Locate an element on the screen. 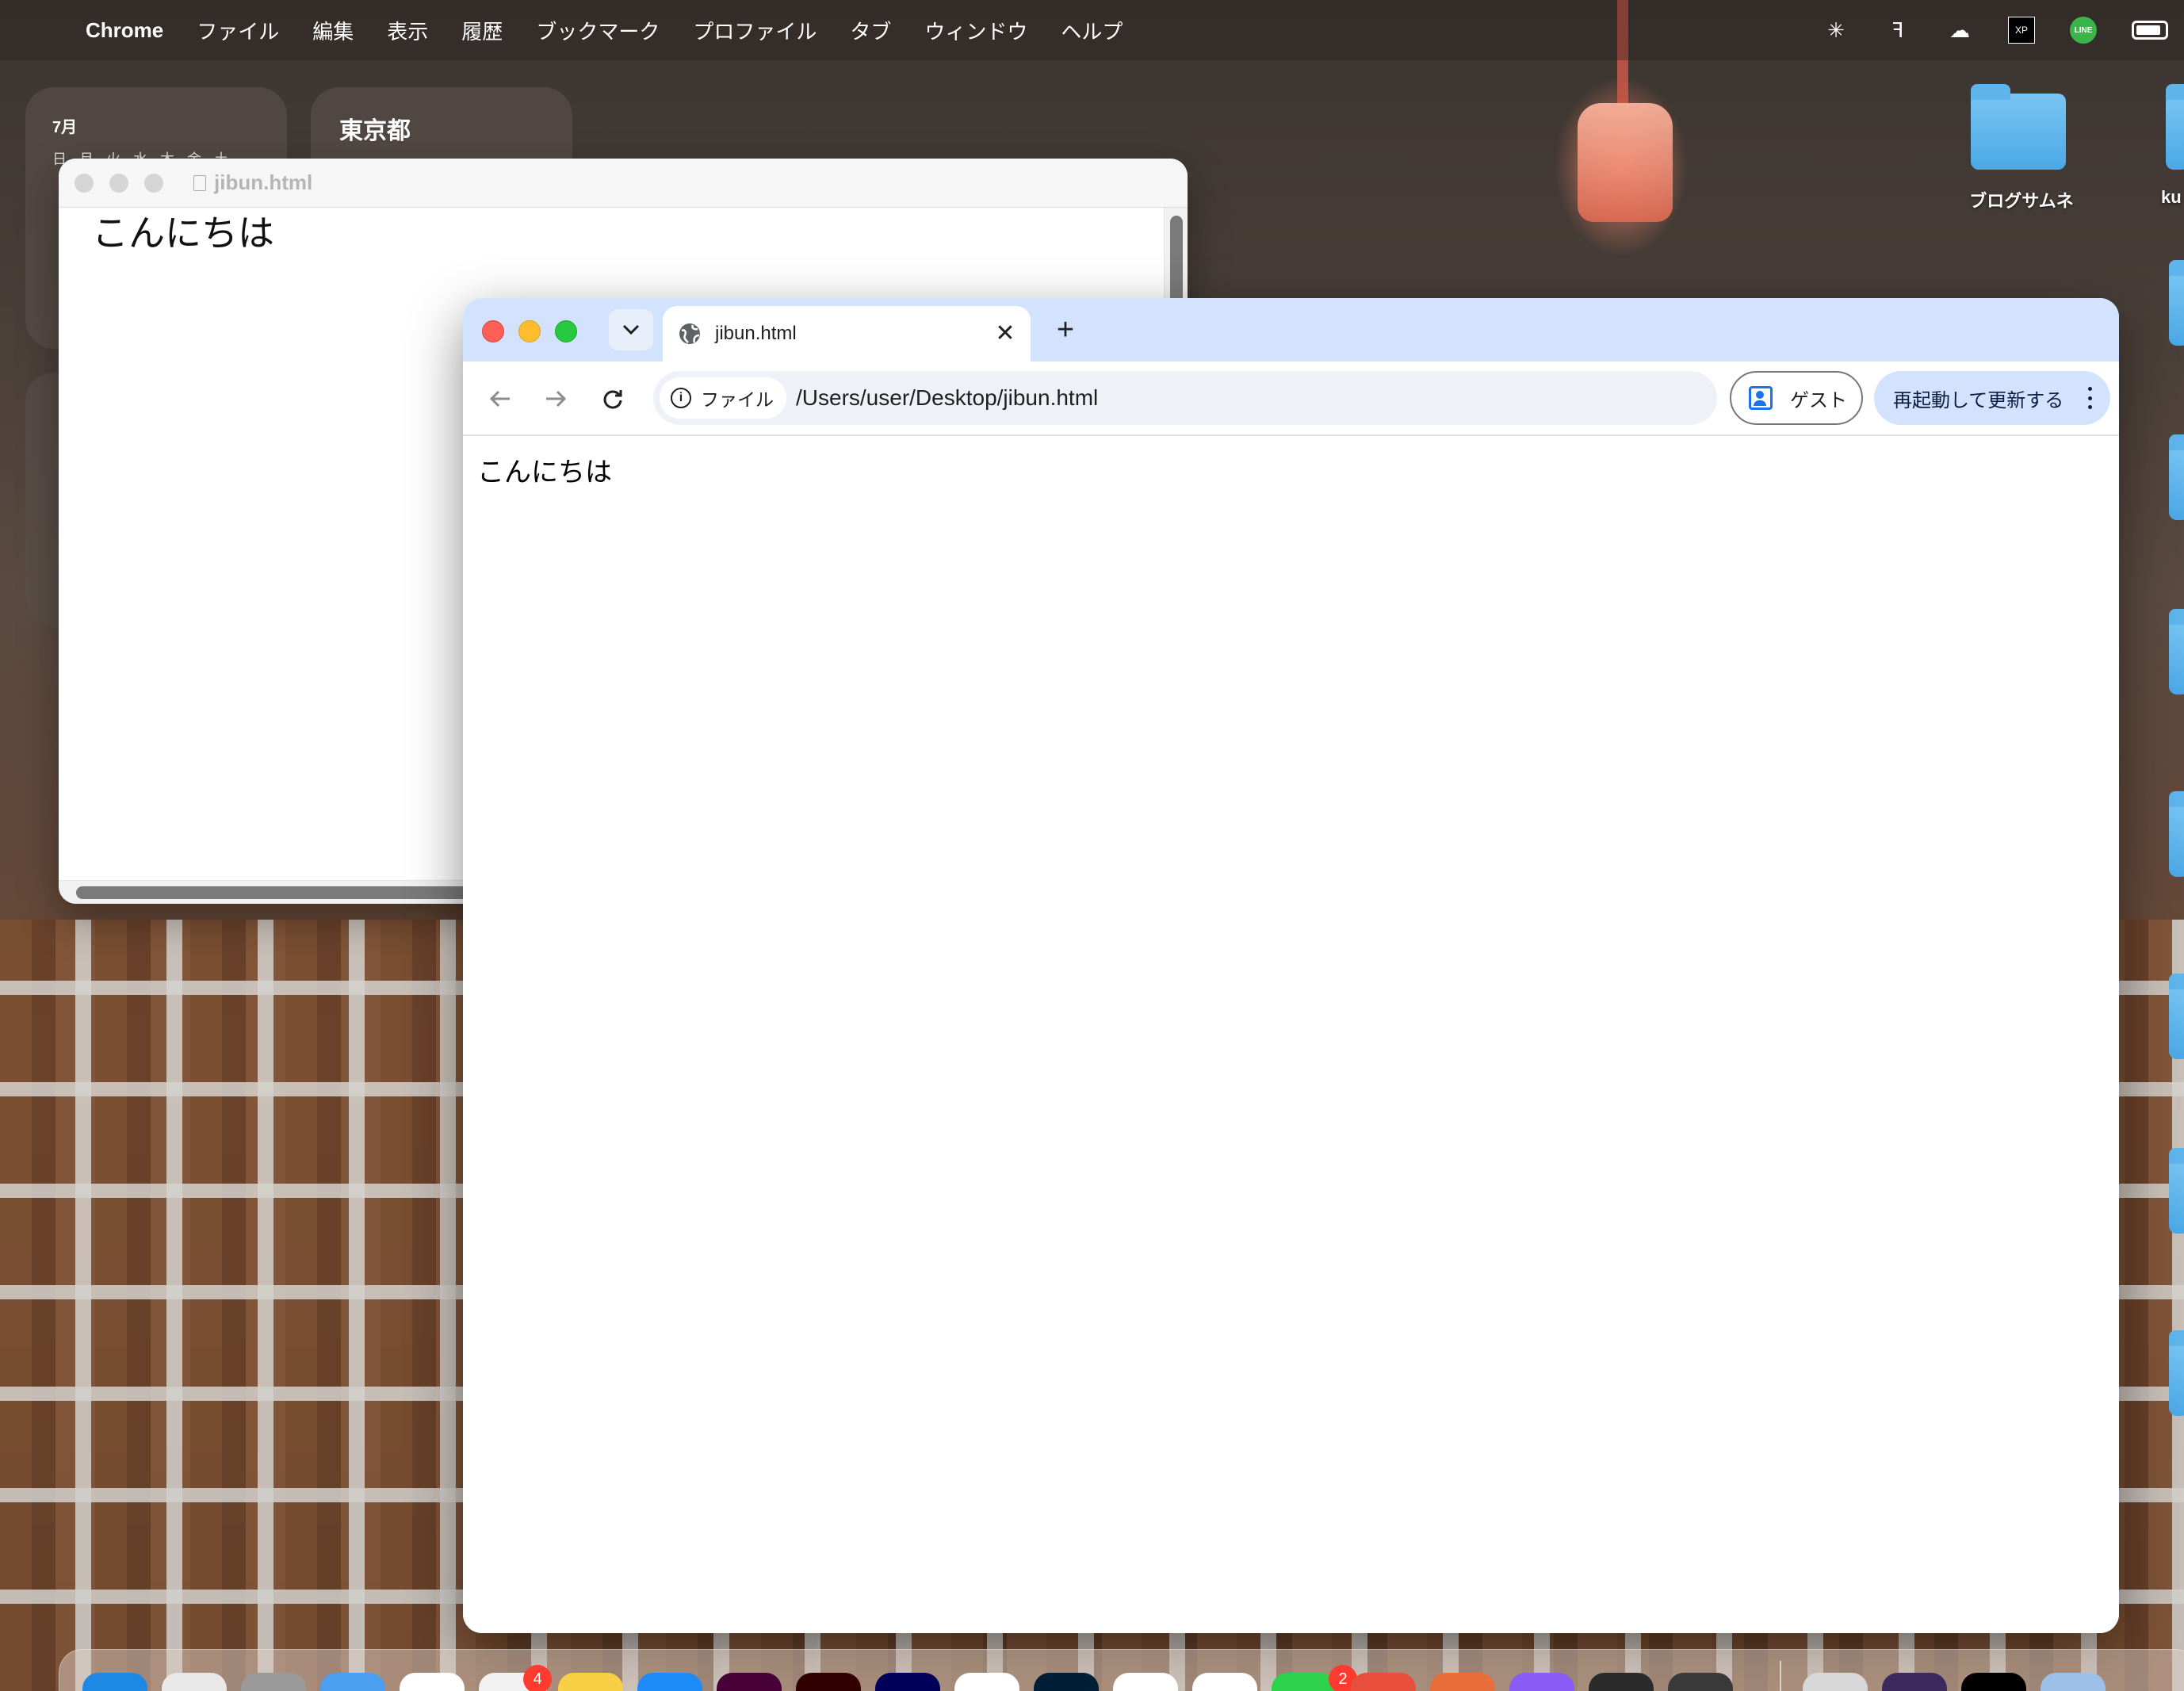 This screenshot has height=1691, width=2184. tab-search-button is located at coordinates (631, 329).